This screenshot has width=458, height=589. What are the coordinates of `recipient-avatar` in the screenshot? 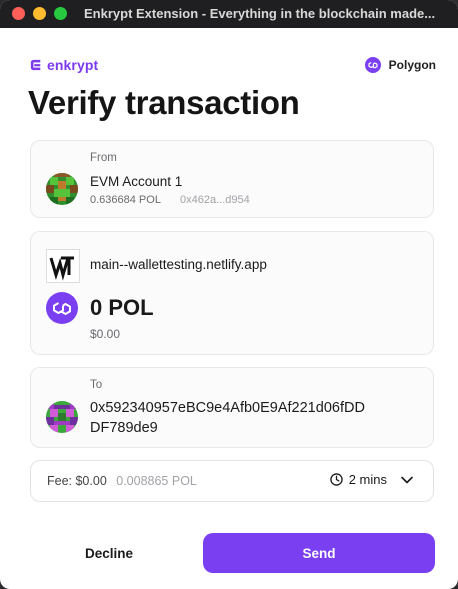 It's located at (62, 417).